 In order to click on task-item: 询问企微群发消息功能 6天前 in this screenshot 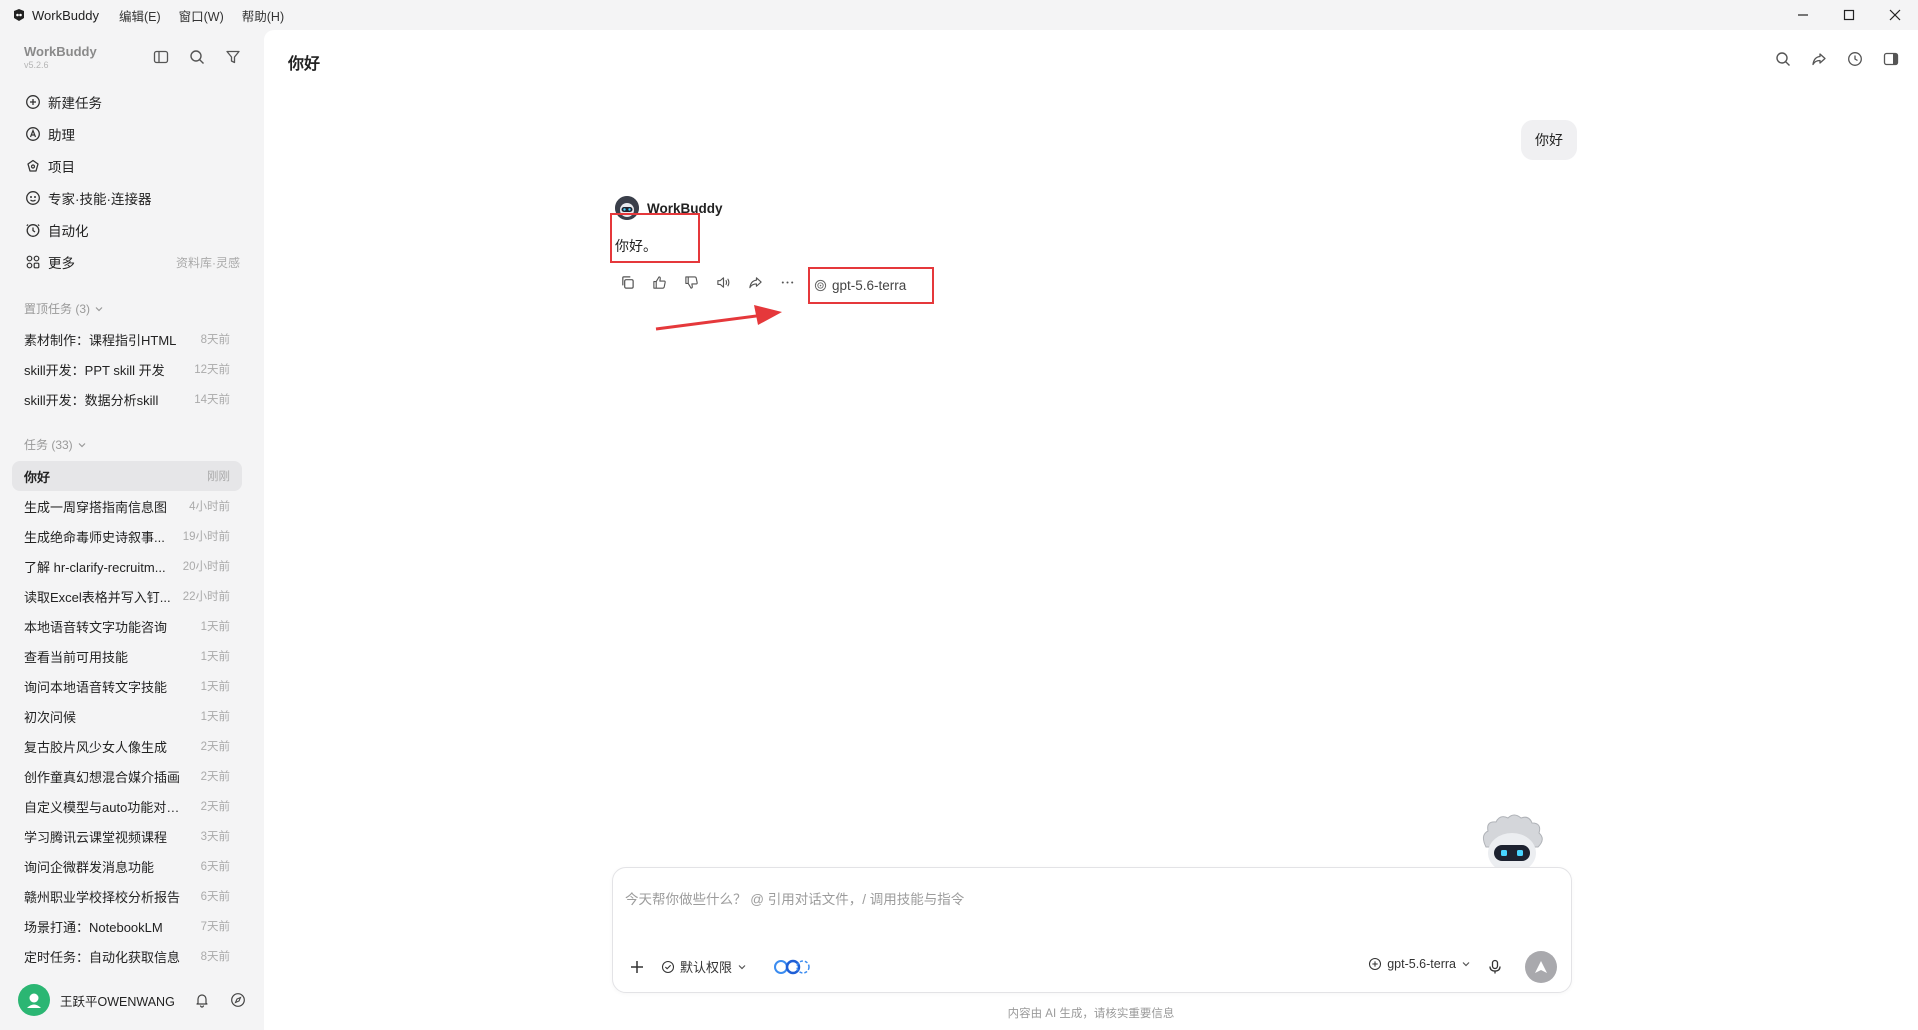, I will do `click(127, 866)`.